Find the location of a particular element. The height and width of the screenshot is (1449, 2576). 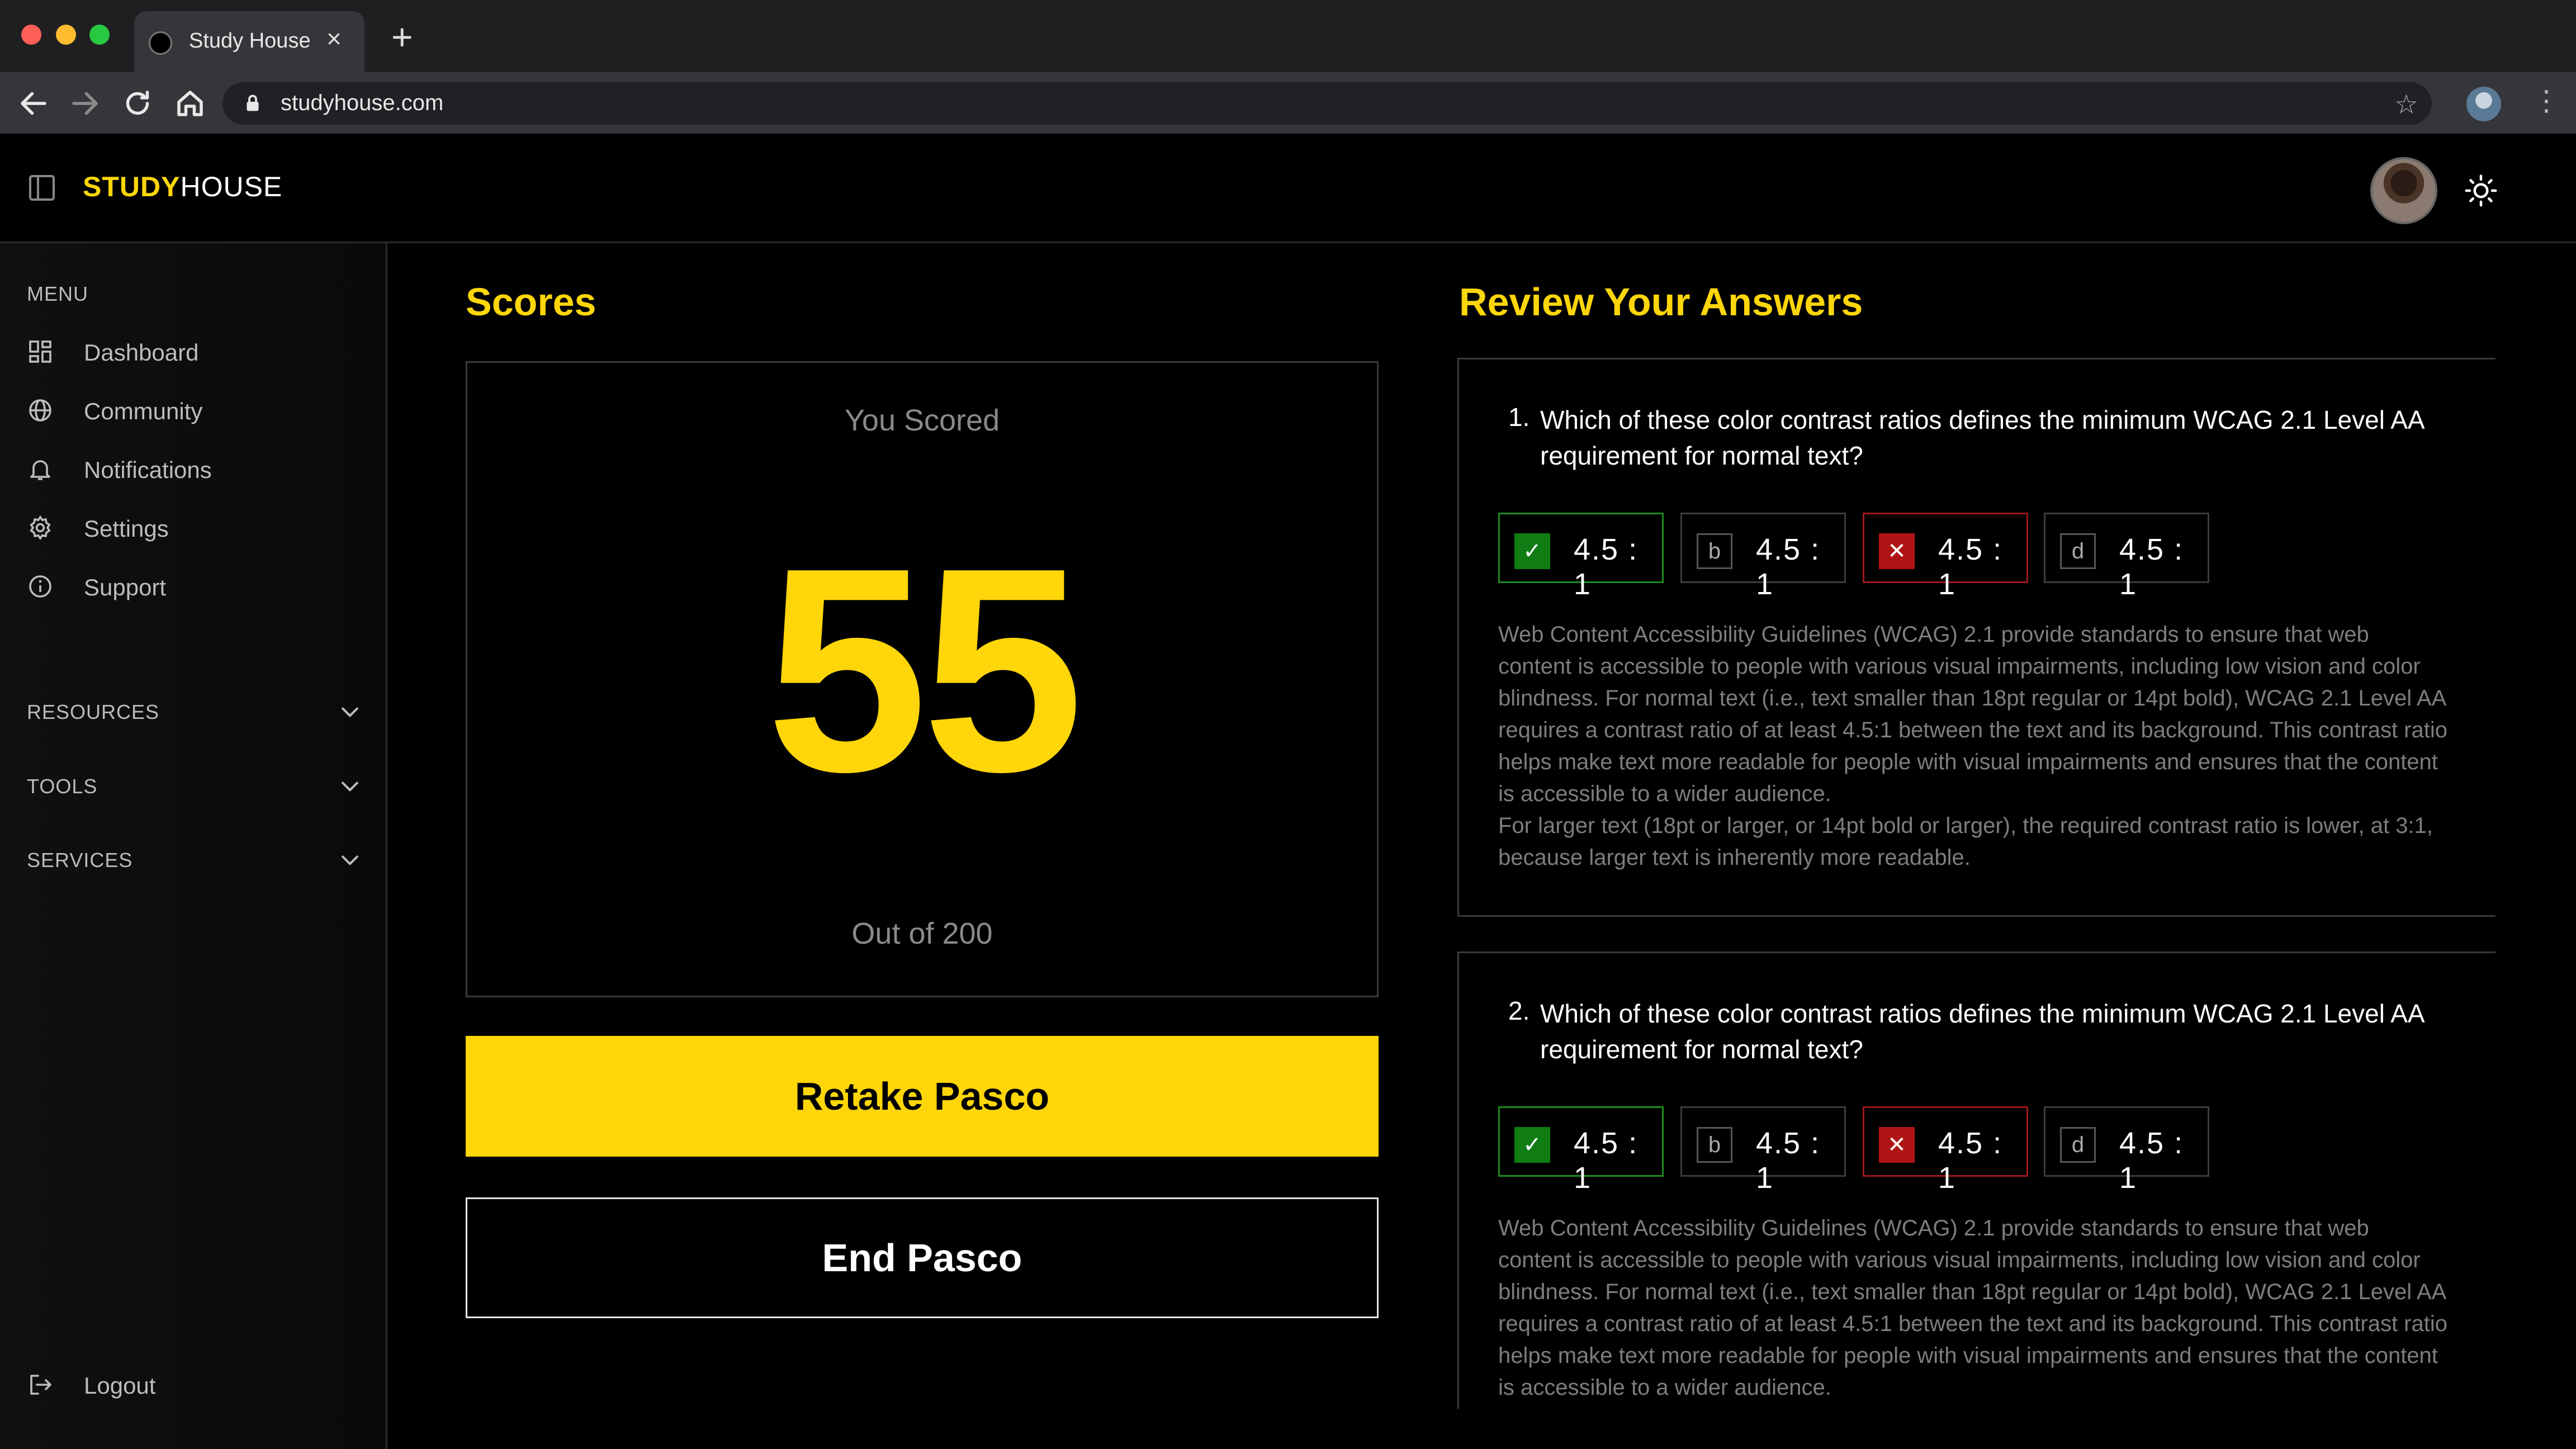

dashboard-icon is located at coordinates (40, 352).